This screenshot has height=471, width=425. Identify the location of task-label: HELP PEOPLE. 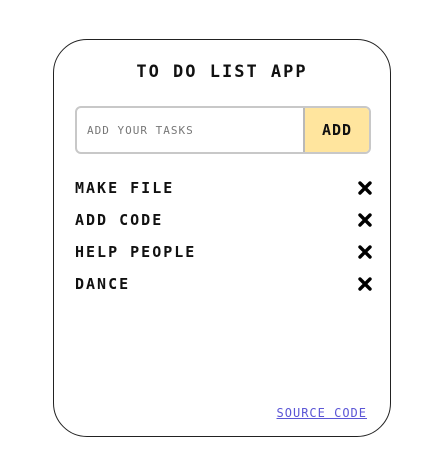
(136, 252).